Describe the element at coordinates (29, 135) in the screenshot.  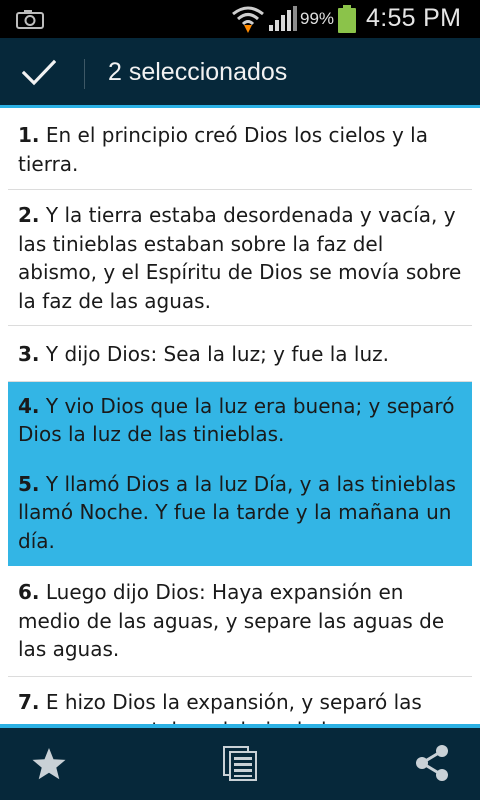
I see `verse-number: 1.` at that location.